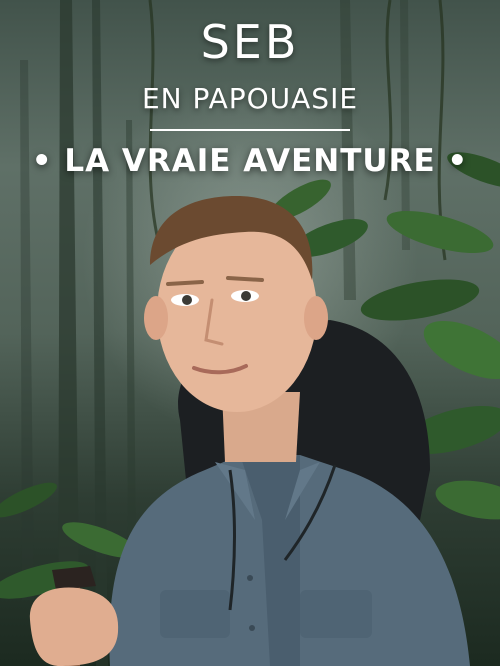 The height and width of the screenshot is (666, 500). I want to click on title-name: SEB, so click(250, 42).